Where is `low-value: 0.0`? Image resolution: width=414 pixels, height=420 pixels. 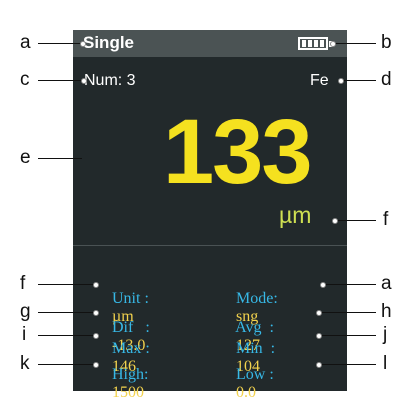
low-value: 0.0 is located at coordinates (246, 392).